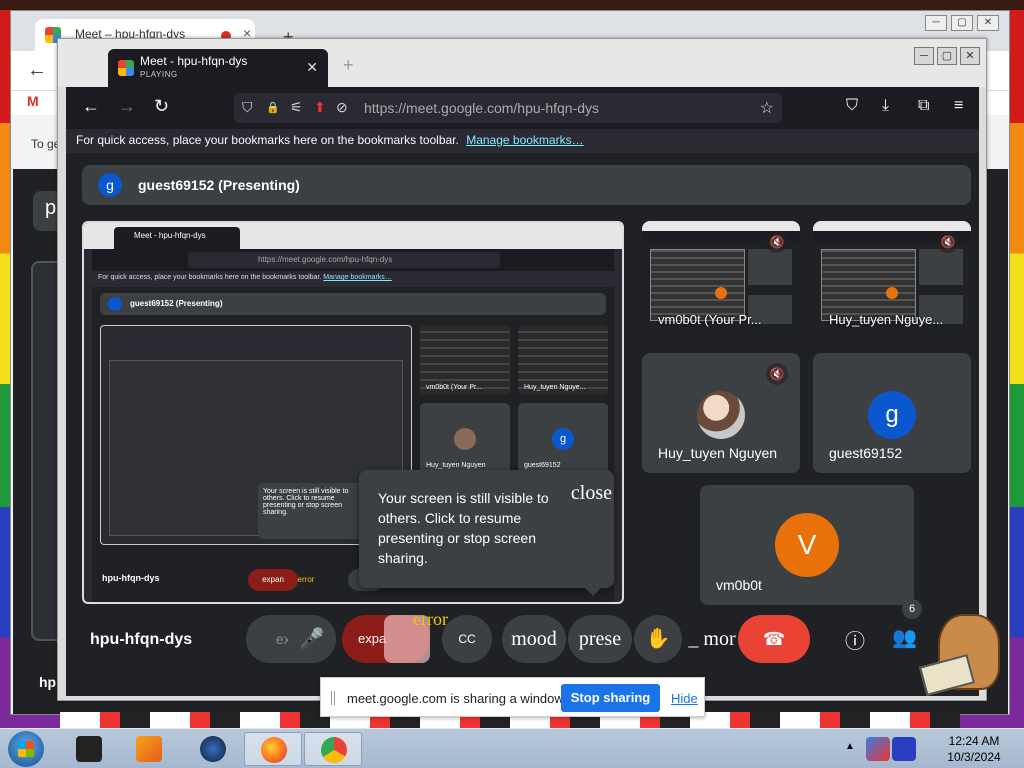 The width and height of the screenshot is (1024, 768). What do you see at coordinates (774, 639) in the screenshot?
I see `end-call-button: ☎` at bounding box center [774, 639].